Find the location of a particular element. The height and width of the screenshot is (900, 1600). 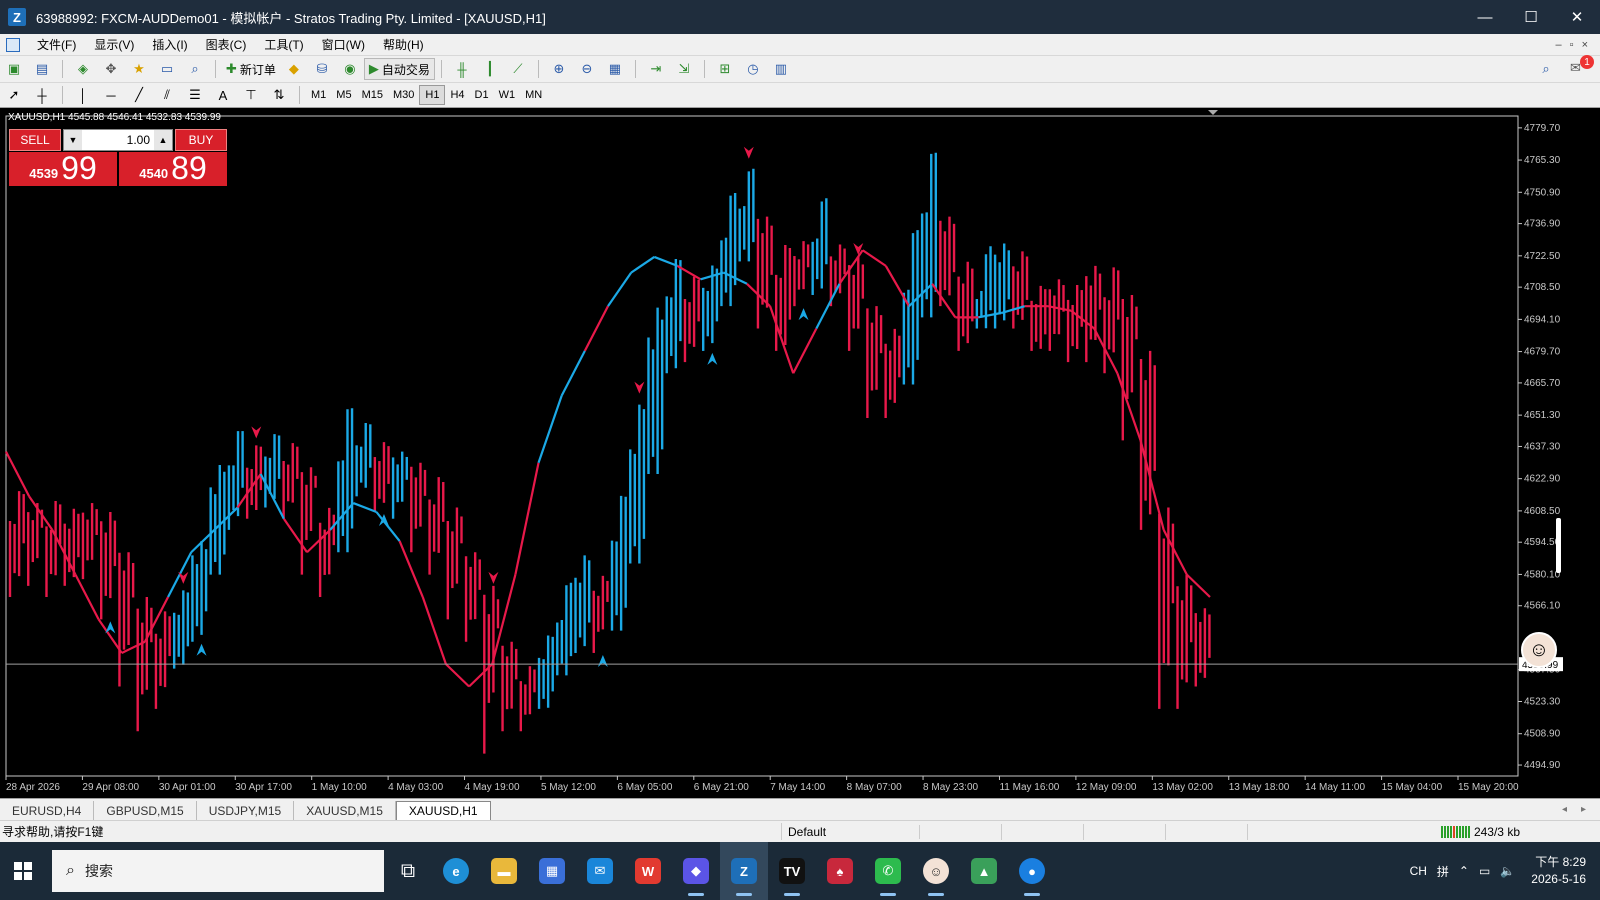

tradingview-icon: TV is located at coordinates (792, 871).